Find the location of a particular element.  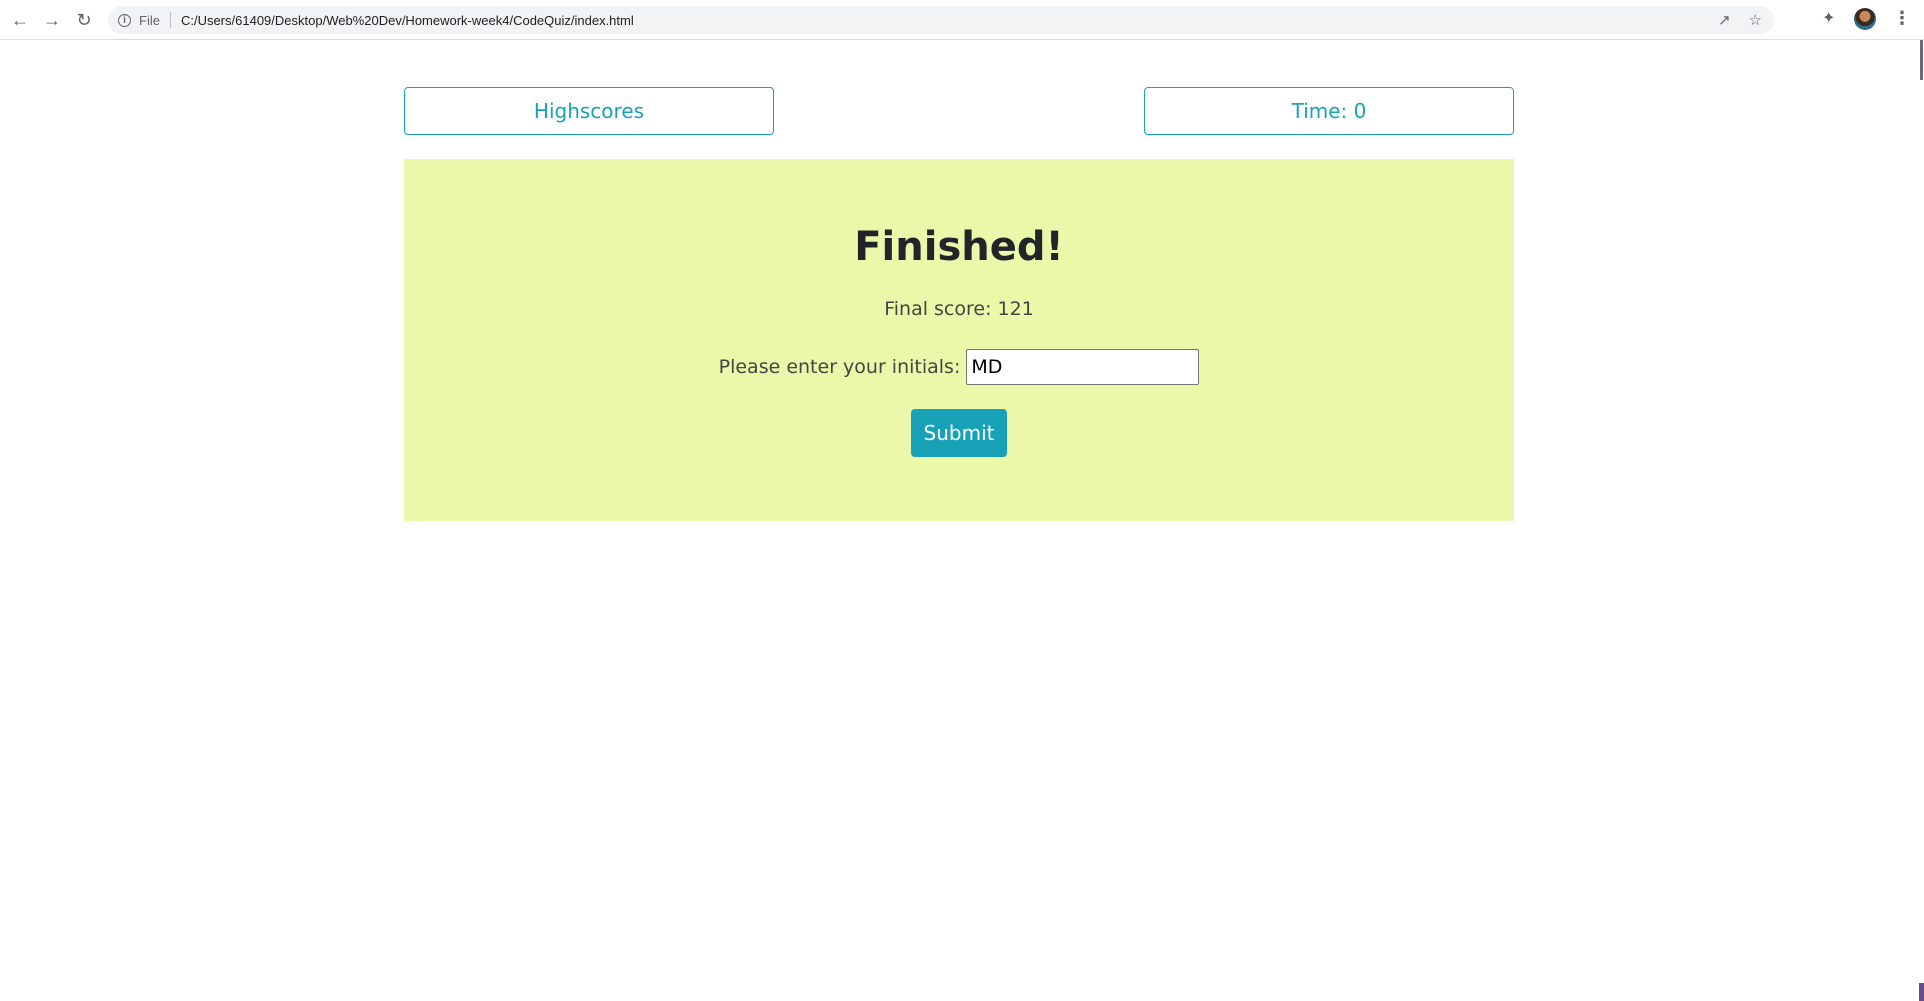

share-icon: ↗ is located at coordinates (1724, 20).